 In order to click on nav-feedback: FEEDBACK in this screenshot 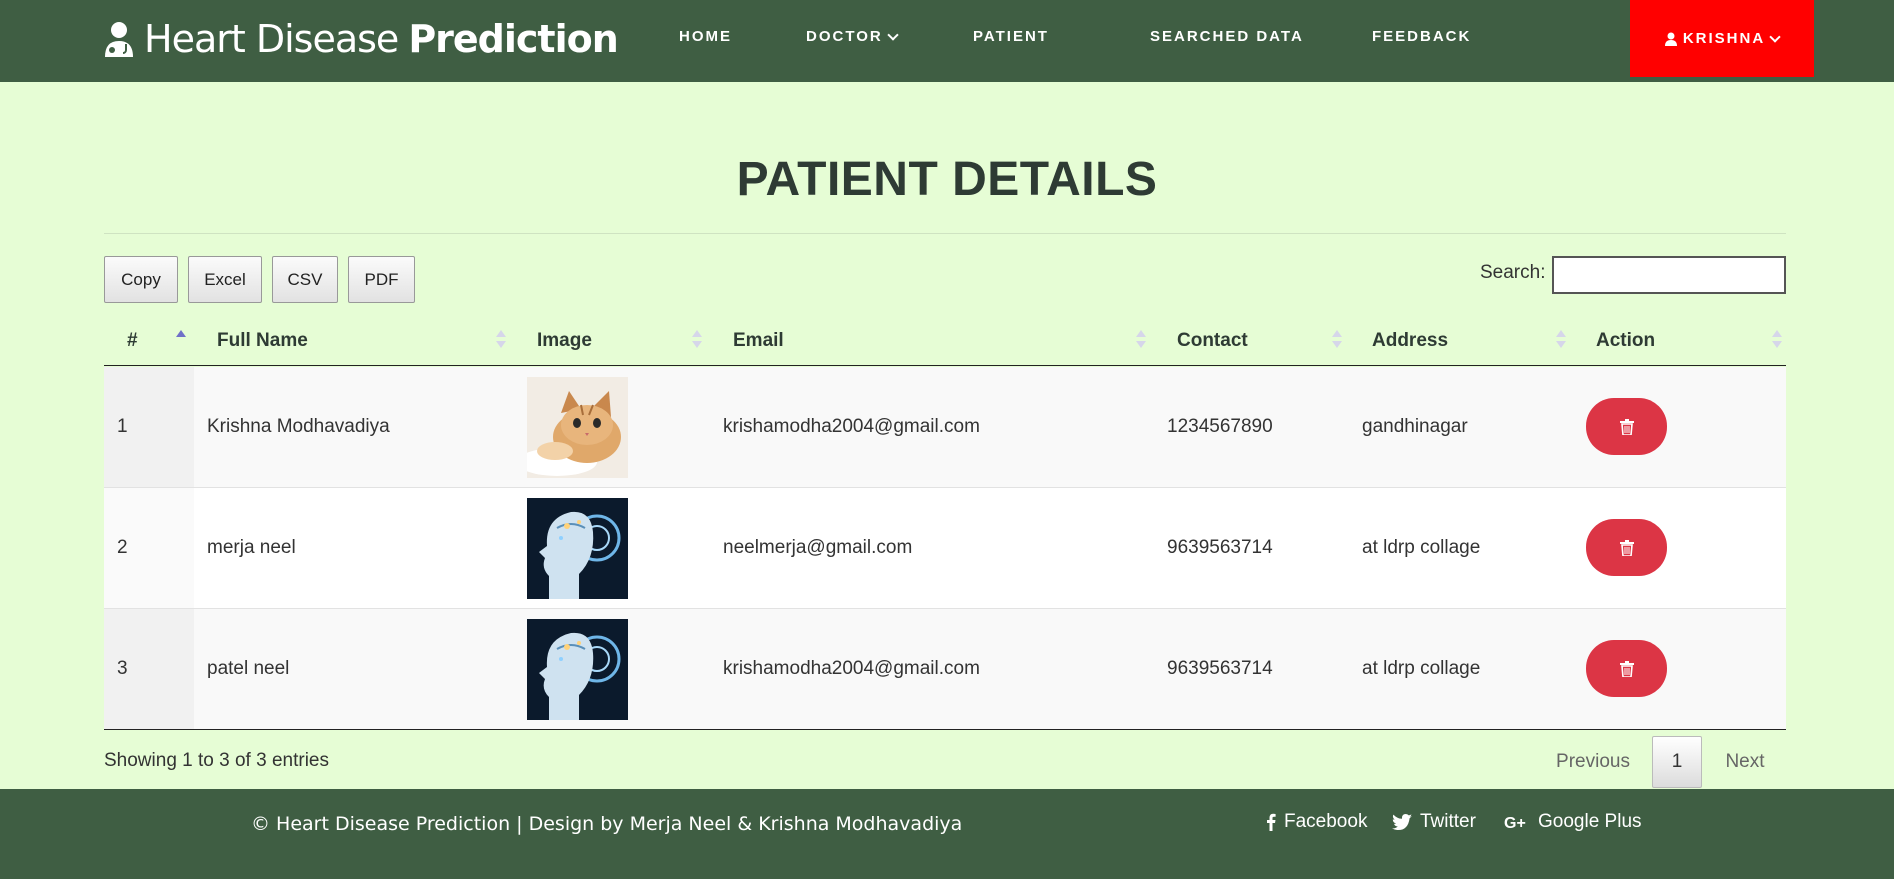, I will do `click(1421, 36)`.